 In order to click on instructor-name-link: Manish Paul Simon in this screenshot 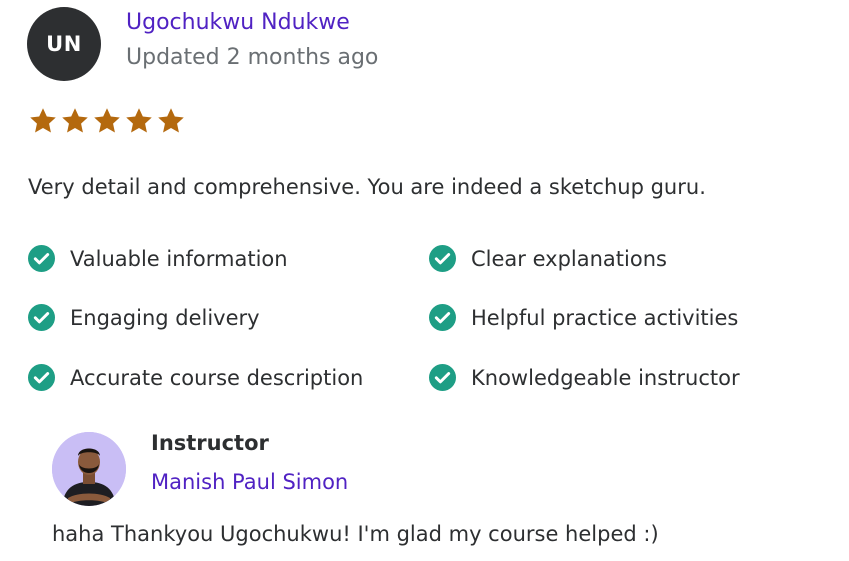, I will do `click(249, 482)`.